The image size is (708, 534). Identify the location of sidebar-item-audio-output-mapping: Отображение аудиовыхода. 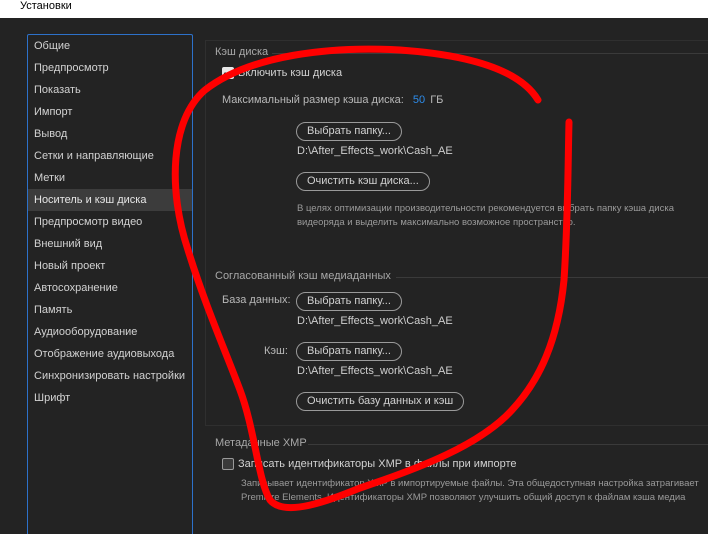
(110, 354).